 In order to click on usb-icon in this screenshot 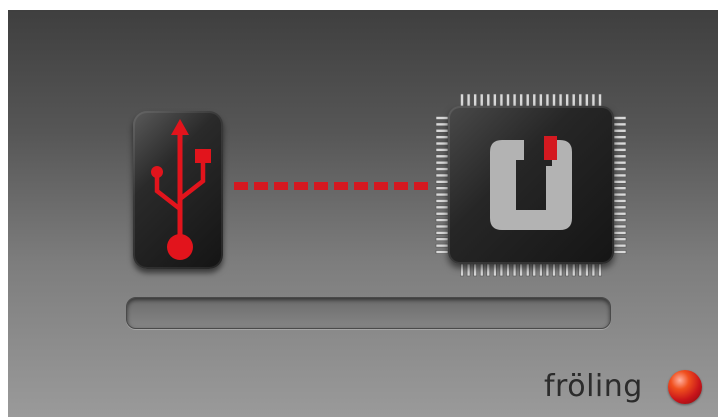, I will do `click(181, 189)`.